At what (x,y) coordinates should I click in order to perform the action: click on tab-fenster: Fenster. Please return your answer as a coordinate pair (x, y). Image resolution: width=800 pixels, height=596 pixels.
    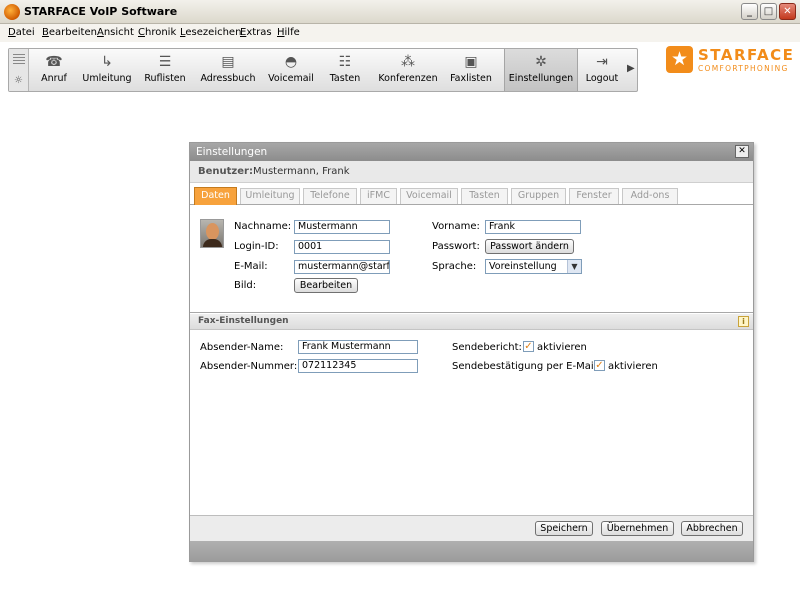
    Looking at the image, I should click on (594, 196).